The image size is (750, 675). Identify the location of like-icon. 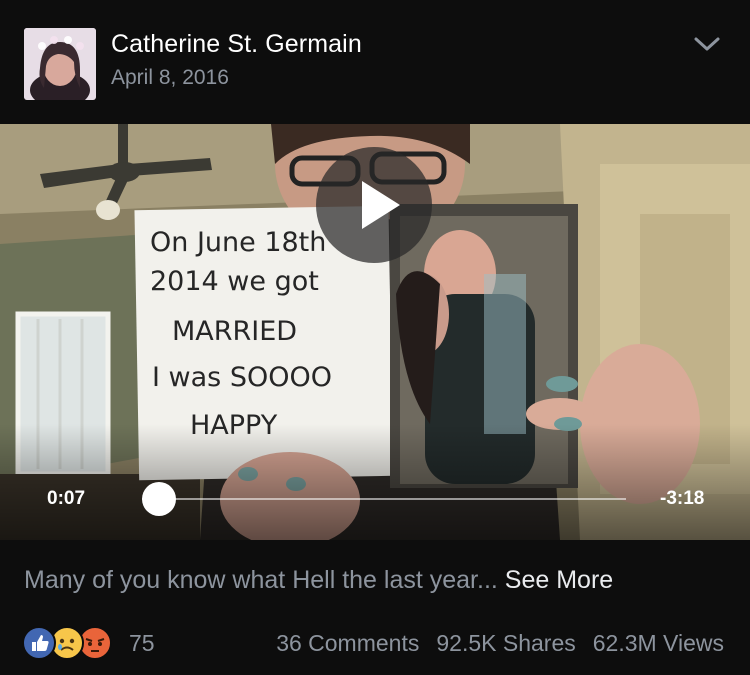
(39, 643).